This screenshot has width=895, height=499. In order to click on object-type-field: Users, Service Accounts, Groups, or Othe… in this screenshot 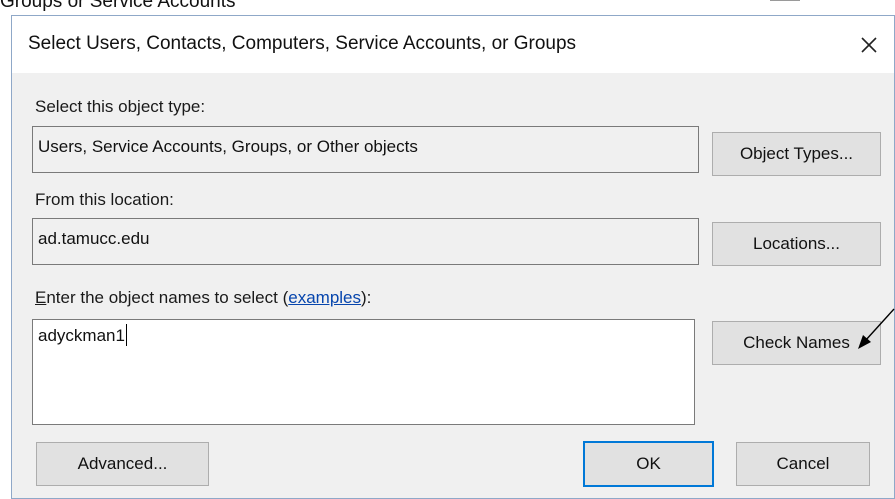, I will do `click(365, 149)`.